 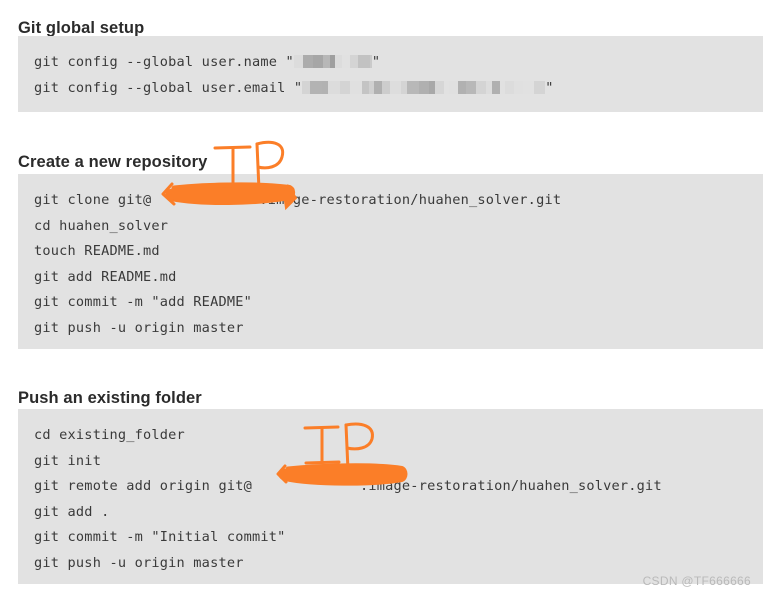 I want to click on code-text: git config --global user.name ", so click(x=164, y=62).